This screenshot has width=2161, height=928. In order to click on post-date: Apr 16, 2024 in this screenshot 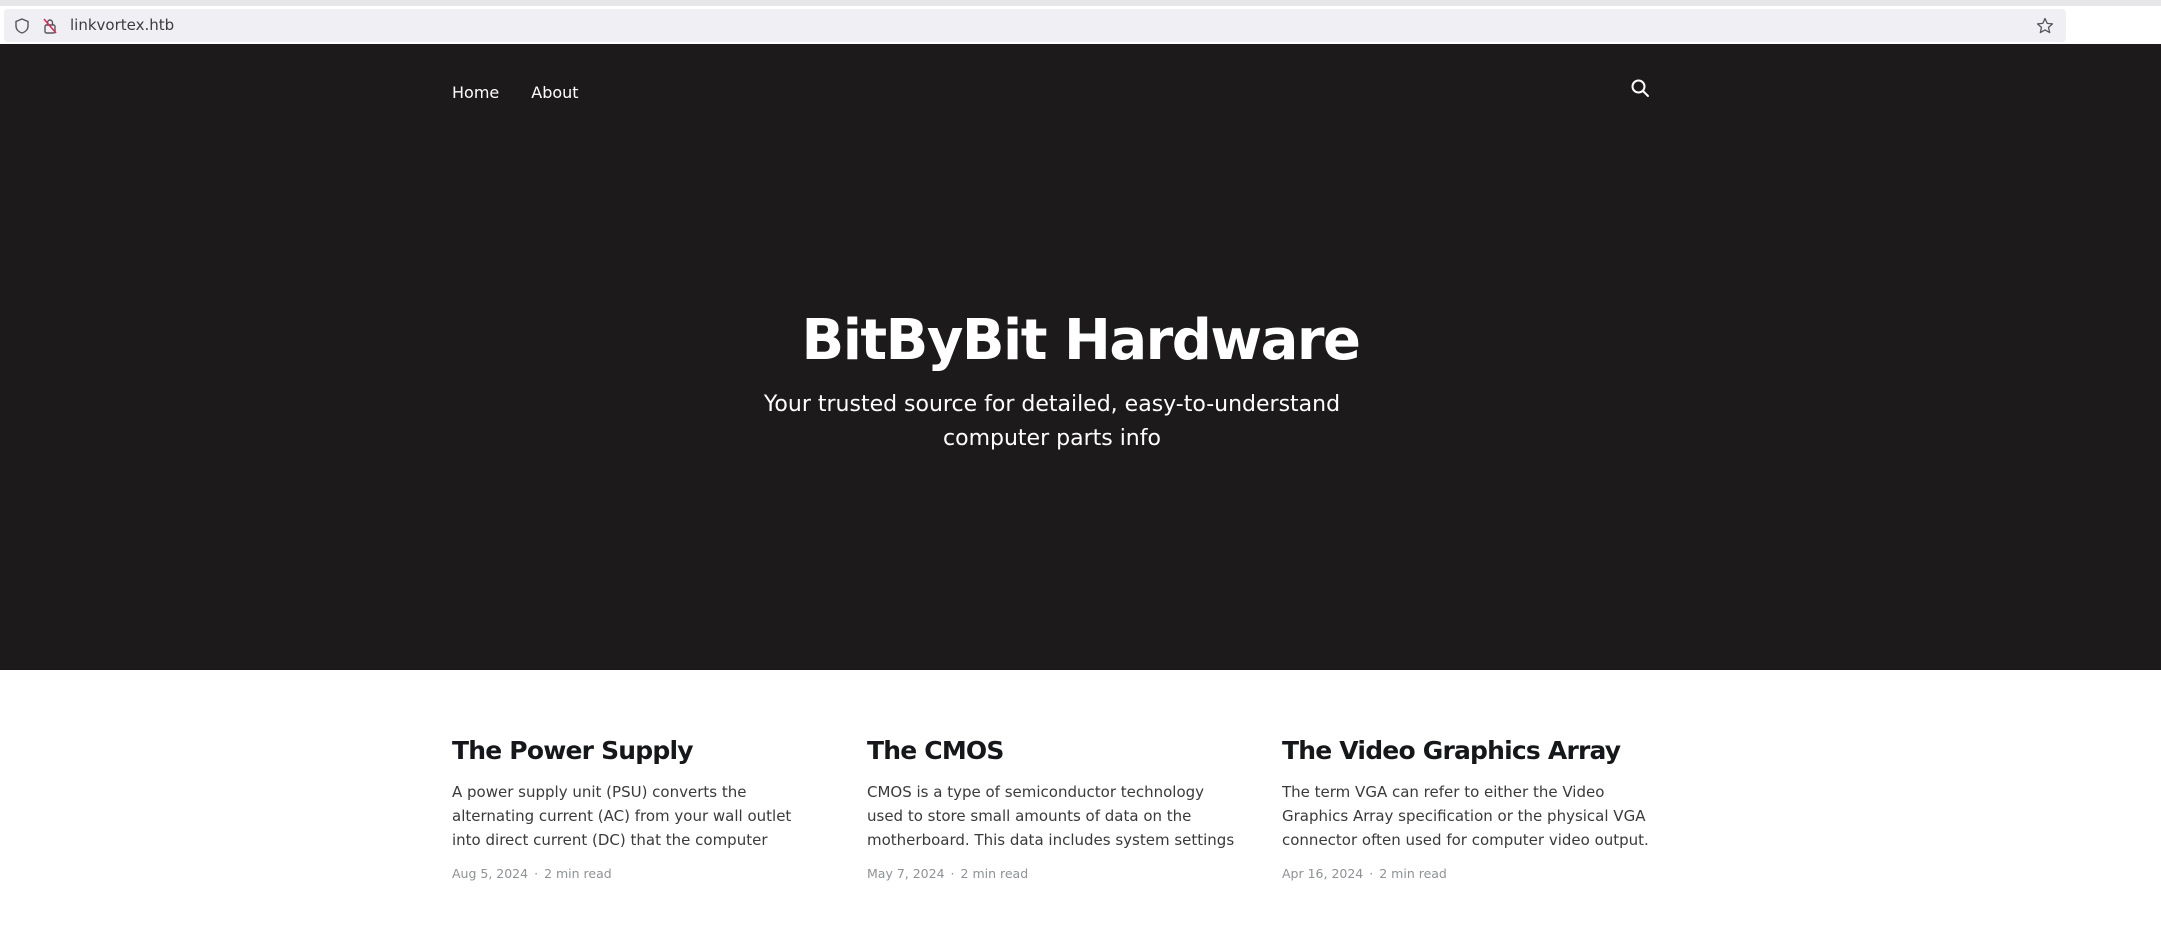, I will do `click(1323, 873)`.